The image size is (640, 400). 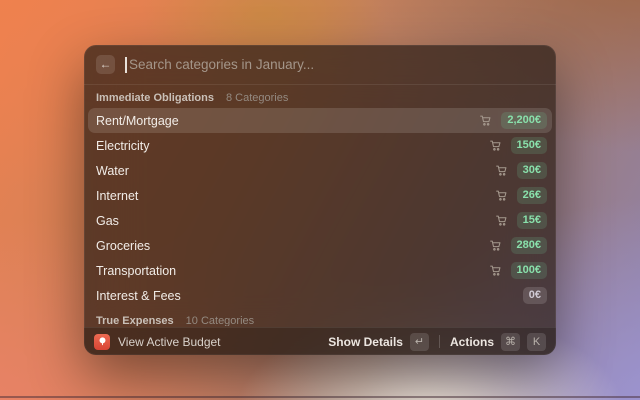 What do you see at coordinates (117, 195) in the screenshot?
I see `category-label: Internet` at bounding box center [117, 195].